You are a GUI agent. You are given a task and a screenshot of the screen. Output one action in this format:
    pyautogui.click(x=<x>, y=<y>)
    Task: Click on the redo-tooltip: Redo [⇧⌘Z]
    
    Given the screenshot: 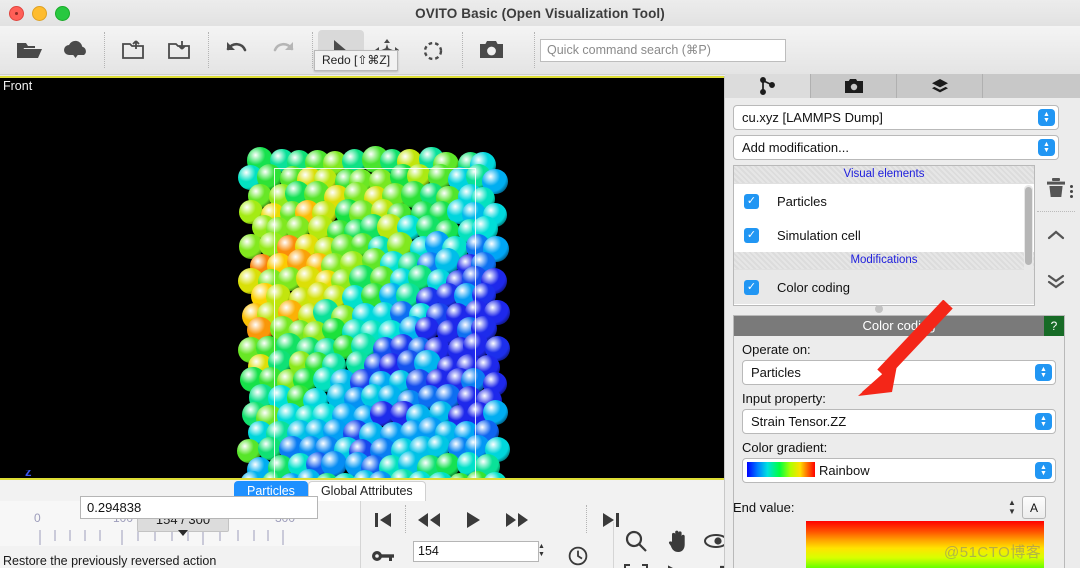 What is the action you would take?
    pyautogui.click(x=356, y=60)
    